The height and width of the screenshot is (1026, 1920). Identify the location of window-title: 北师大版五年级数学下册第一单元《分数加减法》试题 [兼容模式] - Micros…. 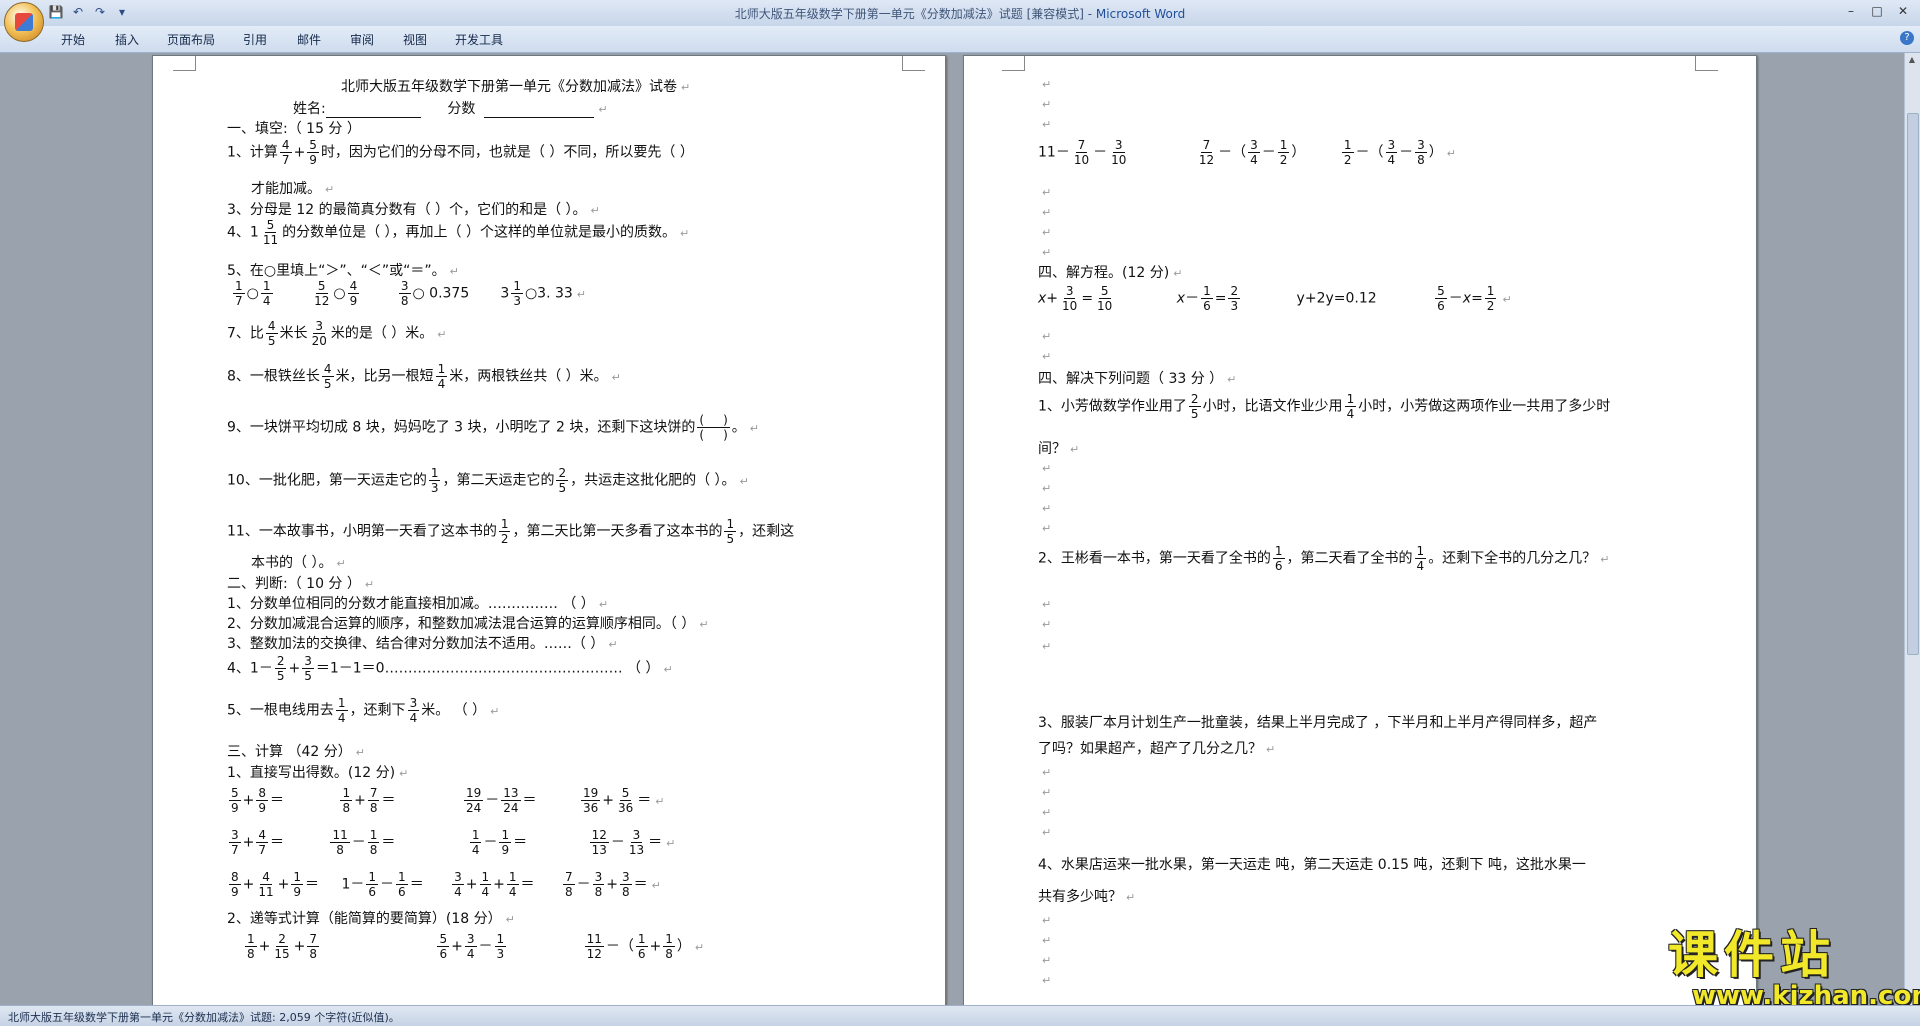
(960, 13).